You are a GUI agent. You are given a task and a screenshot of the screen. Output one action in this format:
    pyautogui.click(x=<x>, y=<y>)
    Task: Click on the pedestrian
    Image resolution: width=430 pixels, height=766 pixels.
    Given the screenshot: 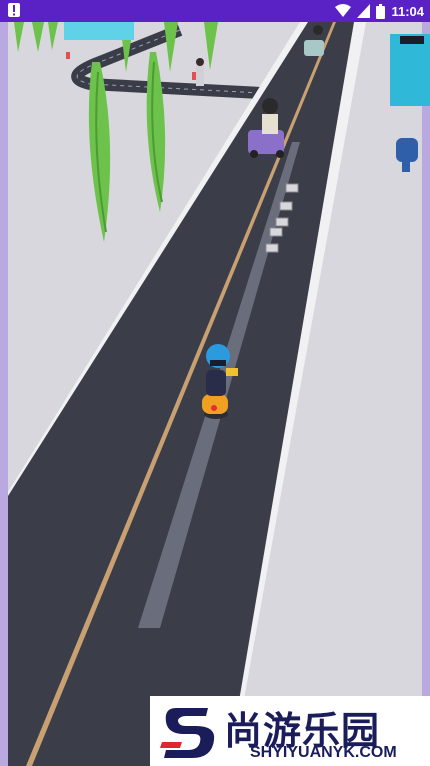 What is the action you would take?
    pyautogui.click(x=200, y=72)
    